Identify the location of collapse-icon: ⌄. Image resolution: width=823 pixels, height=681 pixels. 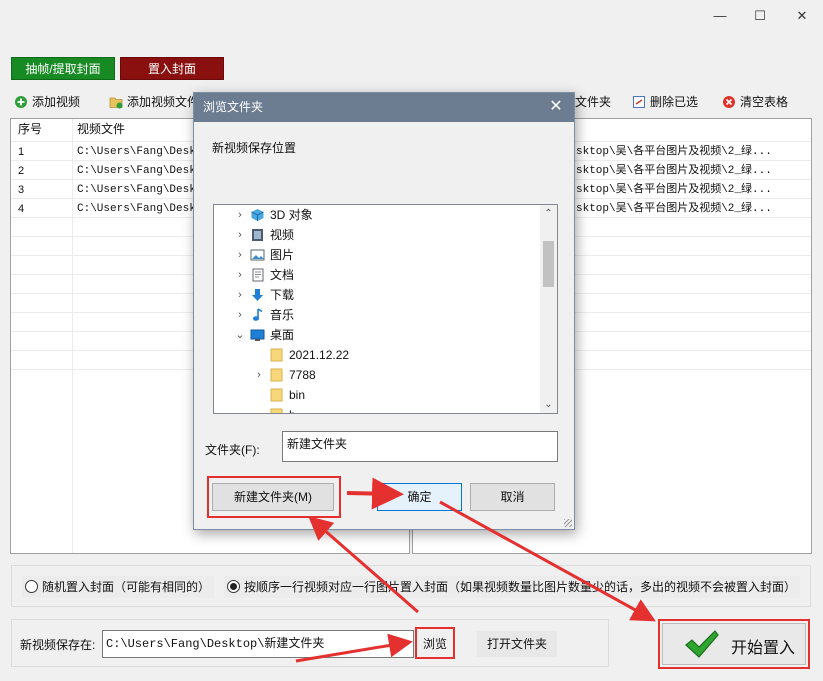
(240, 335).